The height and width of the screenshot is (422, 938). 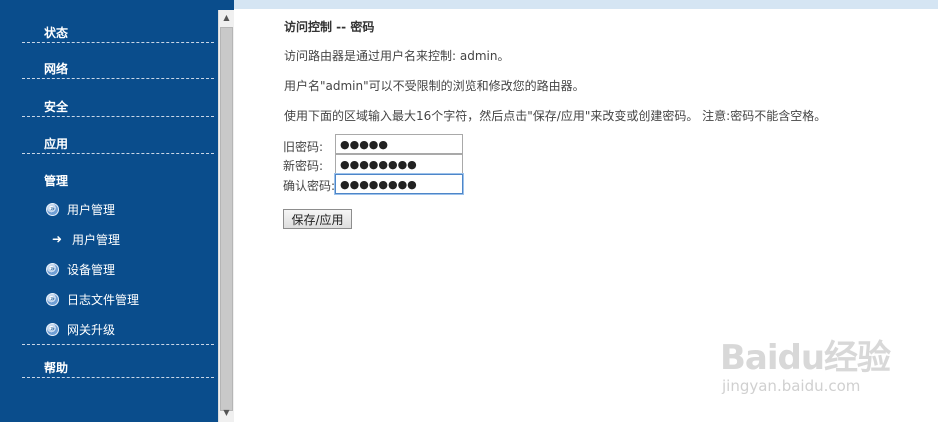 I want to click on sidebar-subitem-user-management-active: ➜ 用户管理, so click(x=86, y=239).